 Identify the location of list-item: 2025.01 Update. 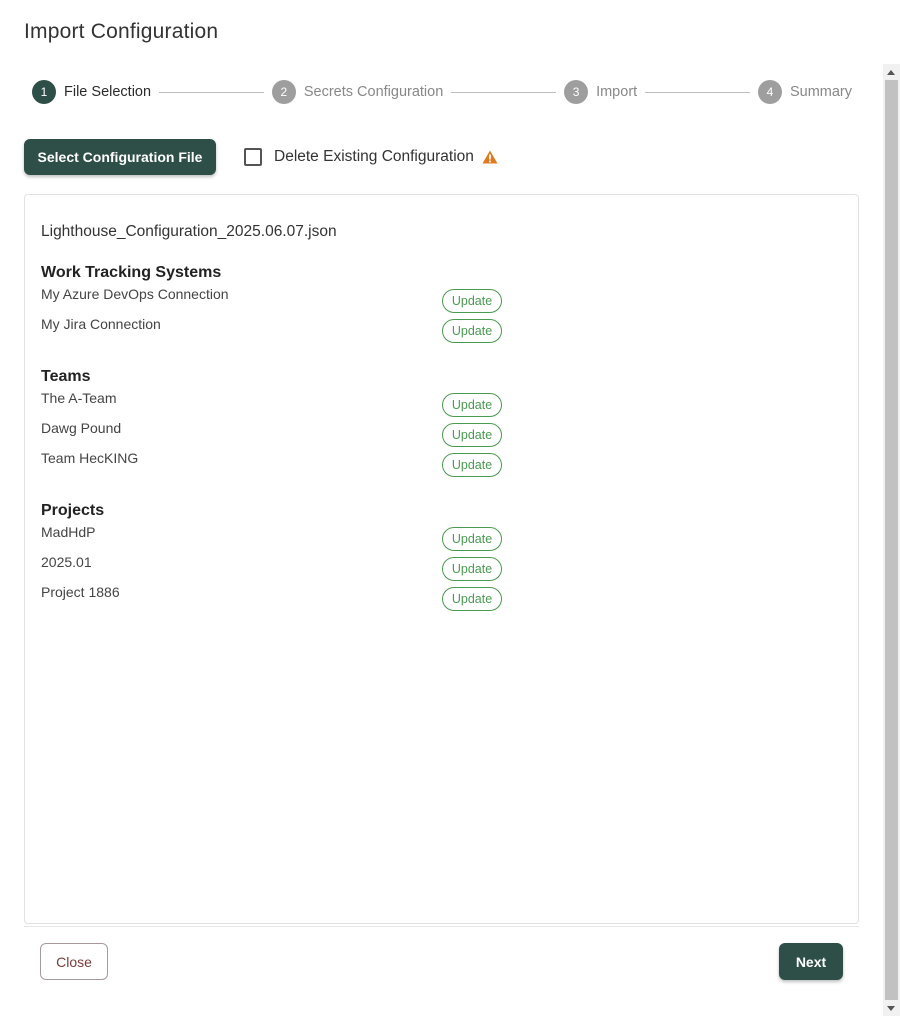
(281, 569).